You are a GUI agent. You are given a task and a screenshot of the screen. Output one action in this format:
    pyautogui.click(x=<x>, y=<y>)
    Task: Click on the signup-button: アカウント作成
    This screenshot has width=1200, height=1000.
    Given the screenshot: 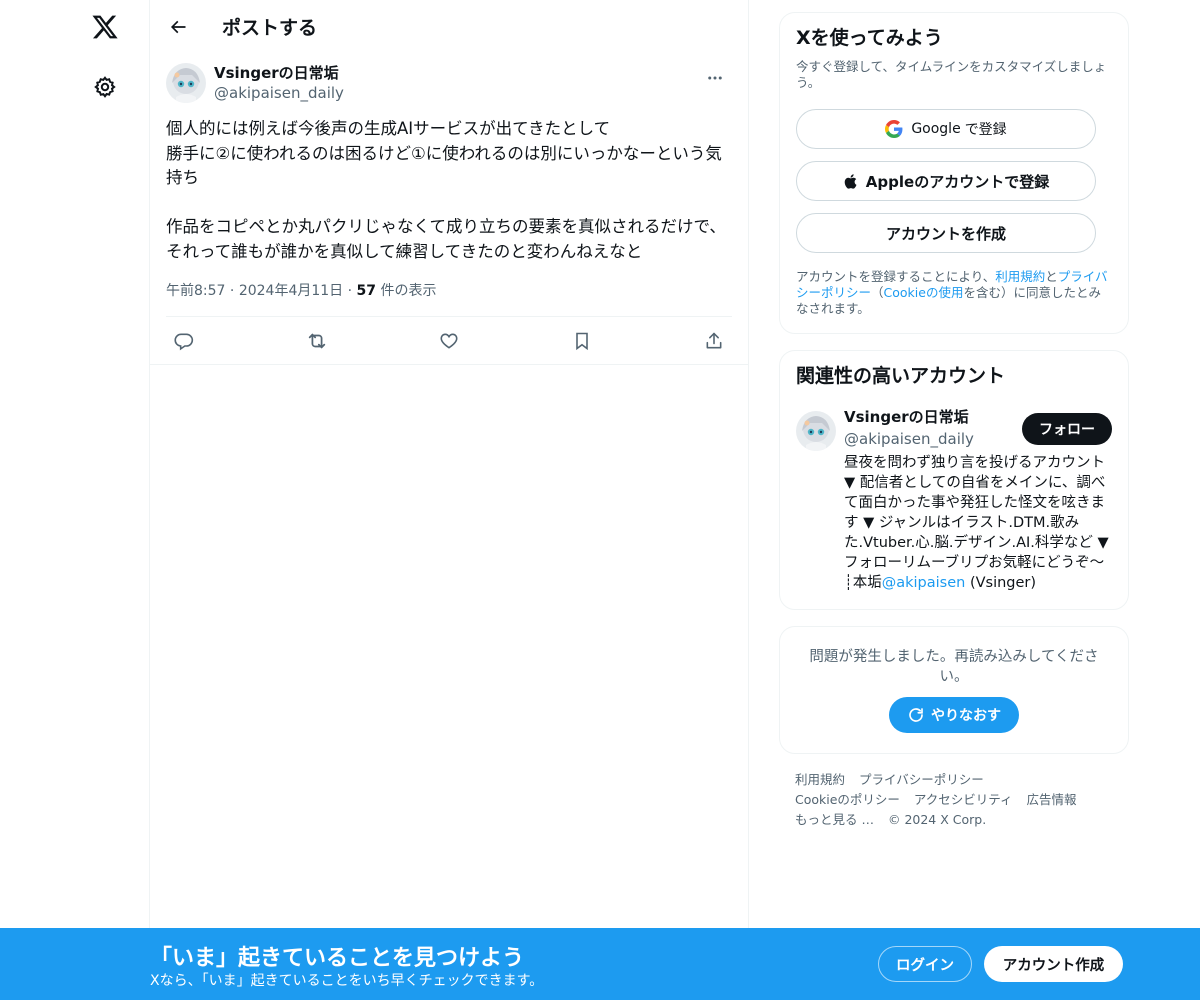 What is the action you would take?
    pyautogui.click(x=1053, y=964)
    